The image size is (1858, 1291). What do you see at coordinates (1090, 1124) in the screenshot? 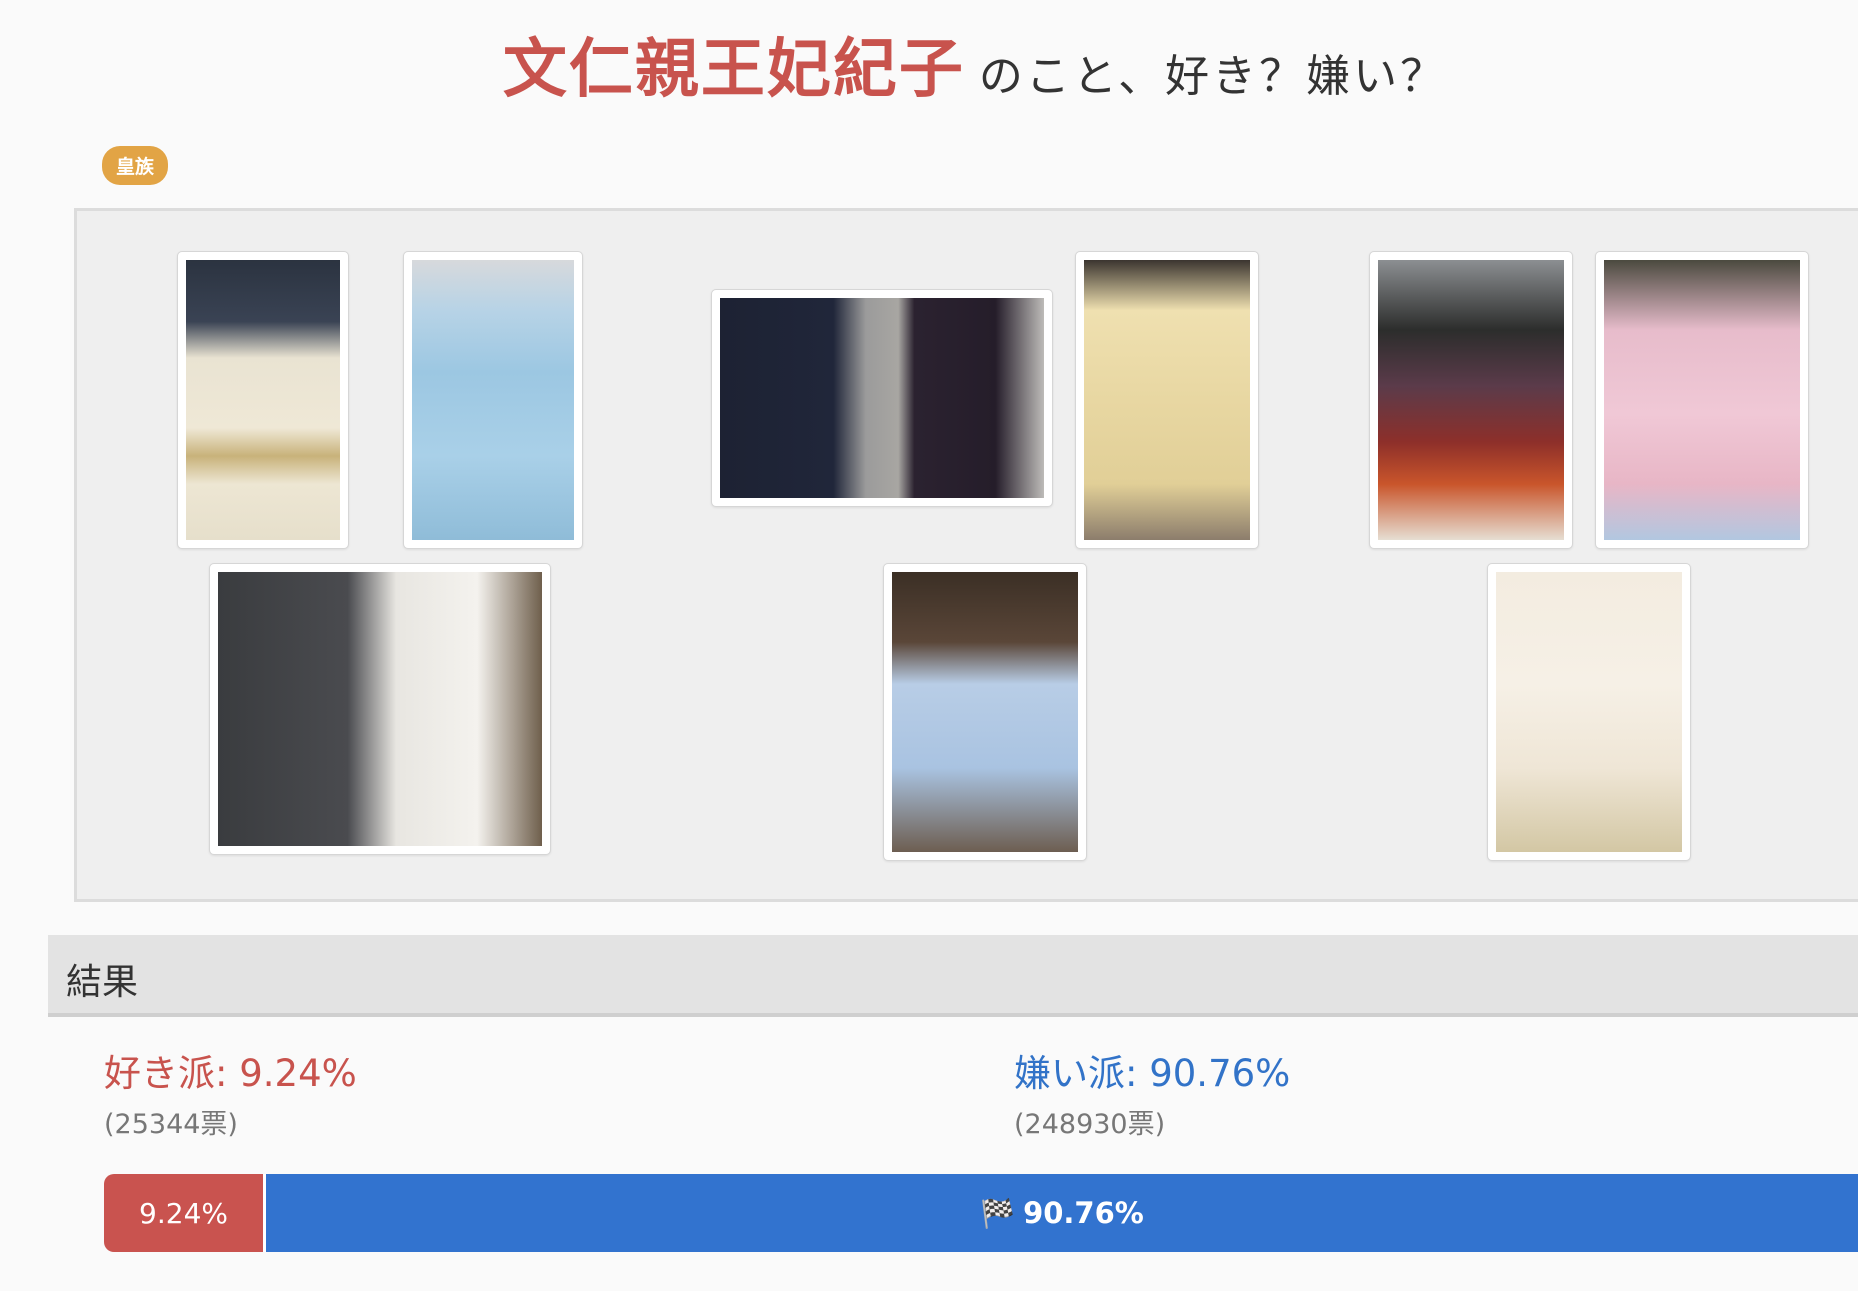
I see `dislike-vote-count: (248930票)` at bounding box center [1090, 1124].